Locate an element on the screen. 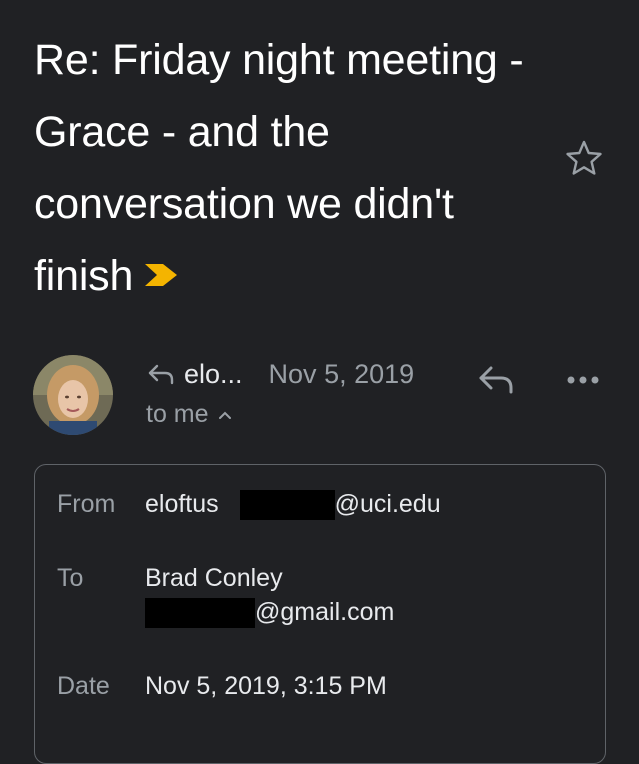 The image size is (639, 764). recipients-toggle: to me is located at coordinates (188, 414).